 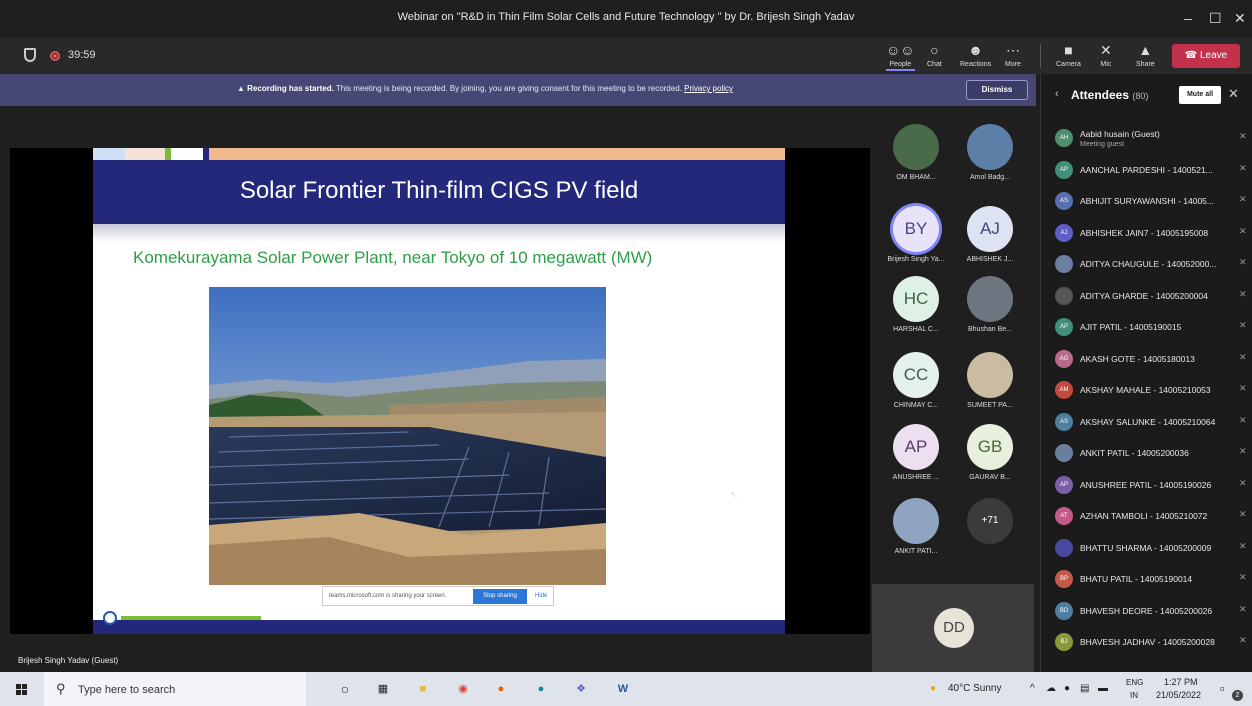 What do you see at coordinates (708, 88) in the screenshot?
I see `privacy-policy-link: Privacy policy` at bounding box center [708, 88].